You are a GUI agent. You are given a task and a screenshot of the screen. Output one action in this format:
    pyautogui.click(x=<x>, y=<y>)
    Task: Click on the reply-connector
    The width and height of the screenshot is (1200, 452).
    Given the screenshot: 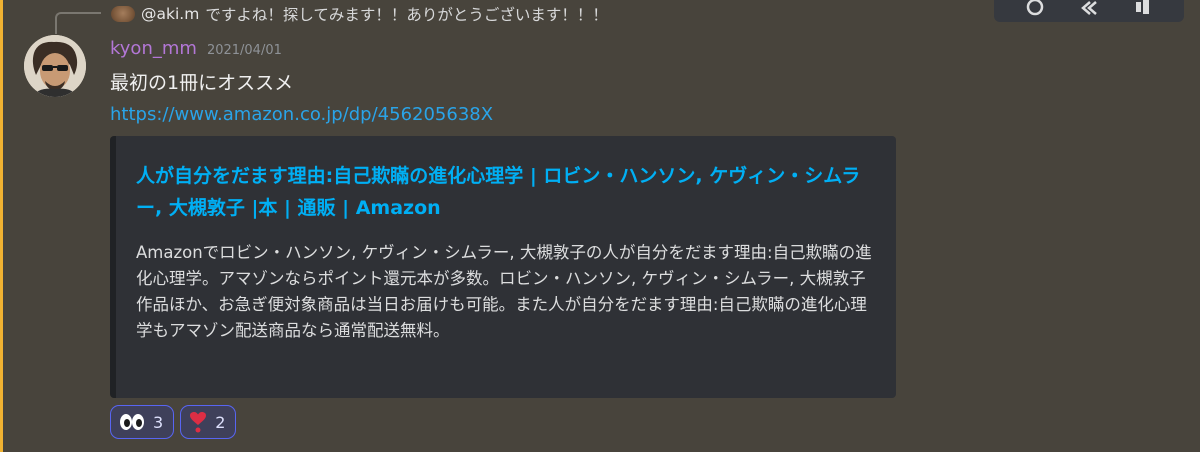 What is the action you would take?
    pyautogui.click(x=78, y=23)
    